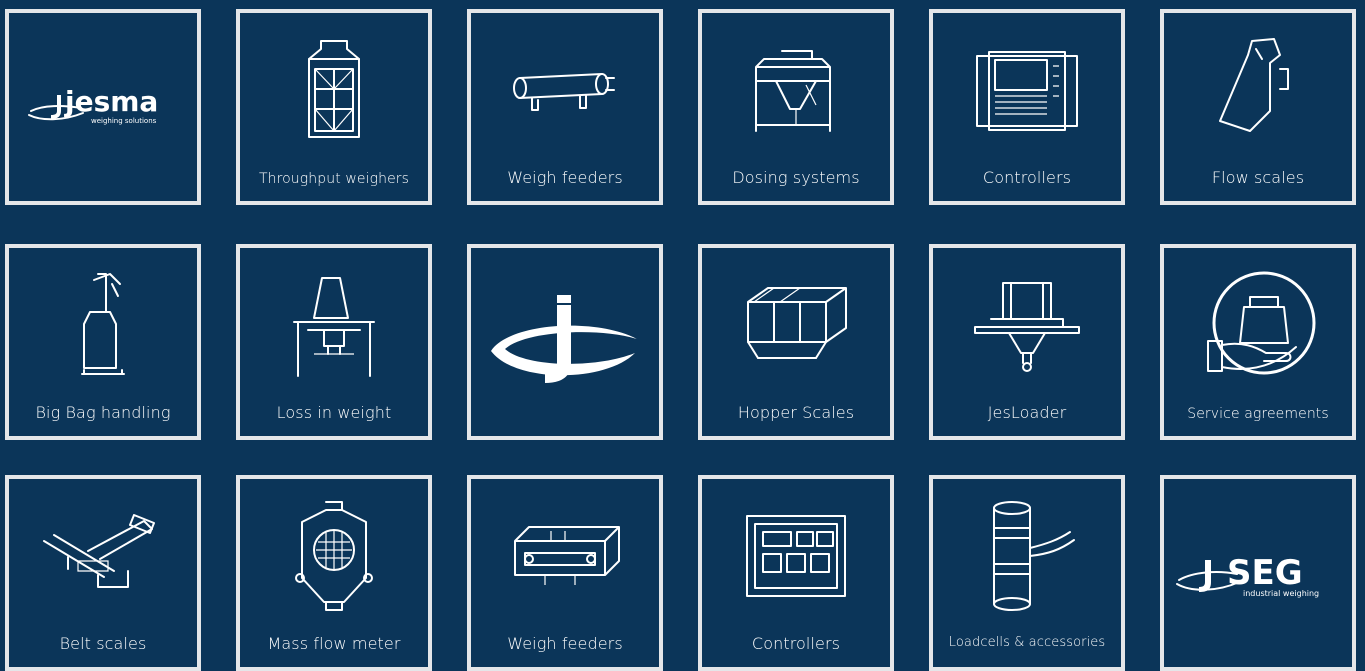 This screenshot has height=671, width=1365. I want to click on tile-flow-scales: Flow scales, so click(1258, 107).